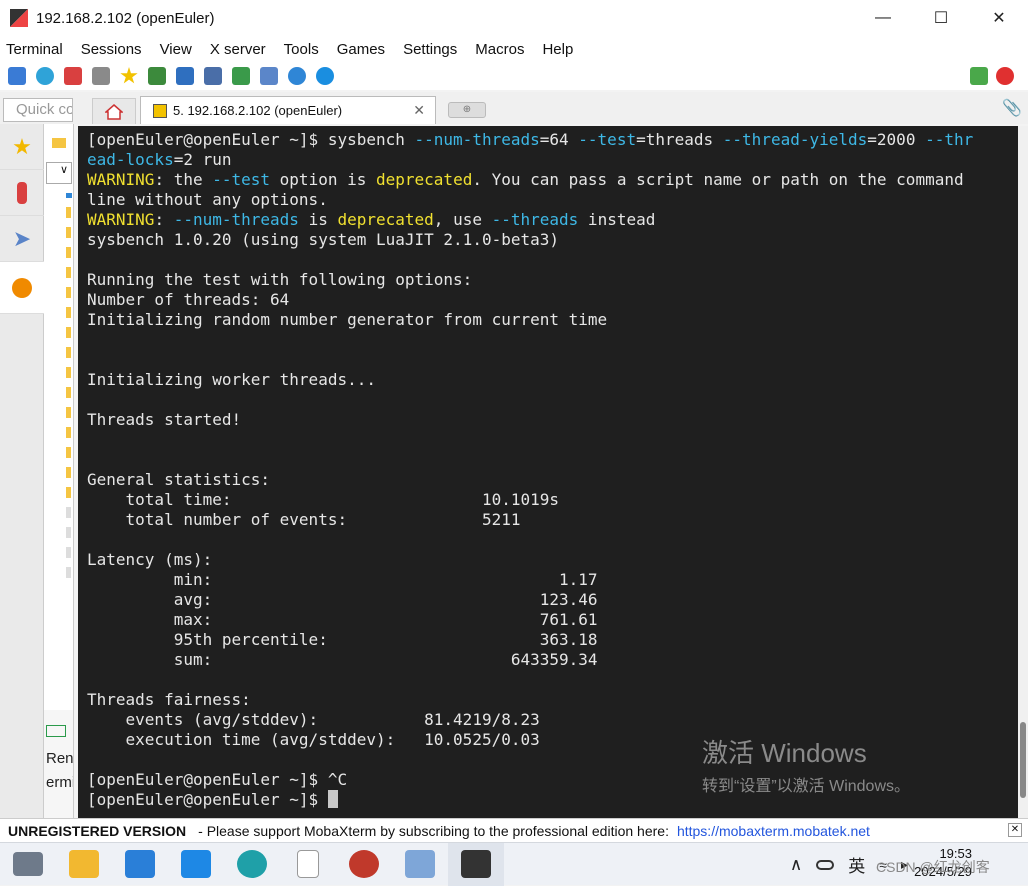 The height and width of the screenshot is (886, 1028). I want to click on servers-icon, so click(45, 76).